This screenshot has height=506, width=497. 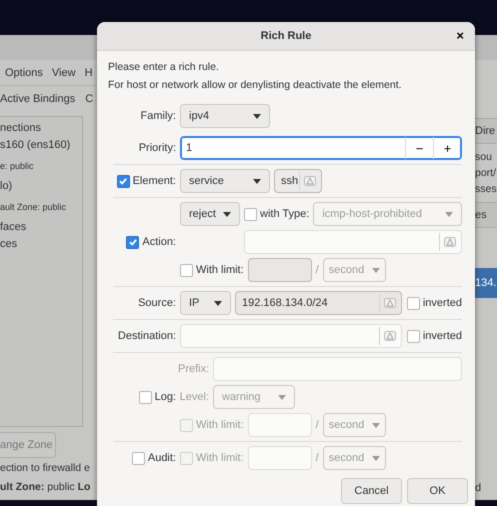 I want to click on field-label: Level:, so click(x=193, y=397).